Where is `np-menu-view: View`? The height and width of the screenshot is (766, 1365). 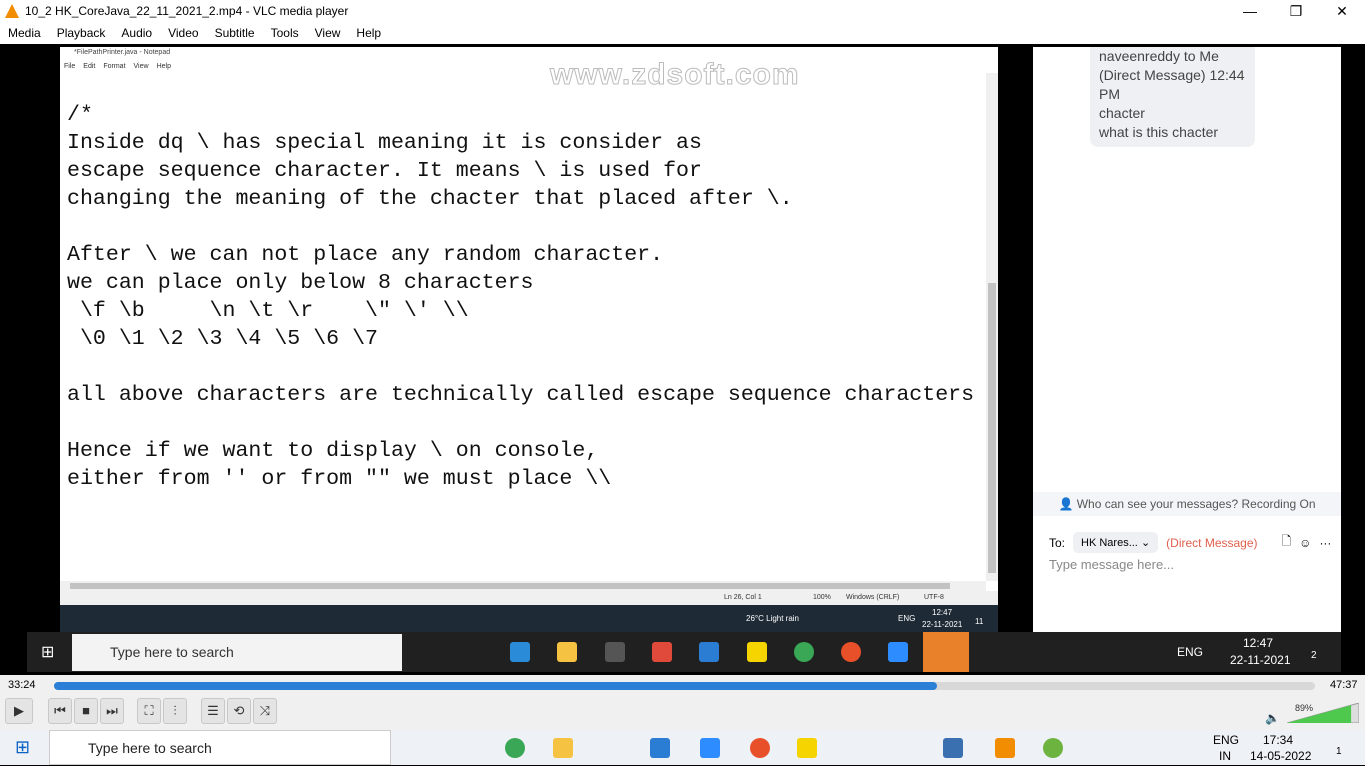
np-menu-view: View is located at coordinates (141, 66).